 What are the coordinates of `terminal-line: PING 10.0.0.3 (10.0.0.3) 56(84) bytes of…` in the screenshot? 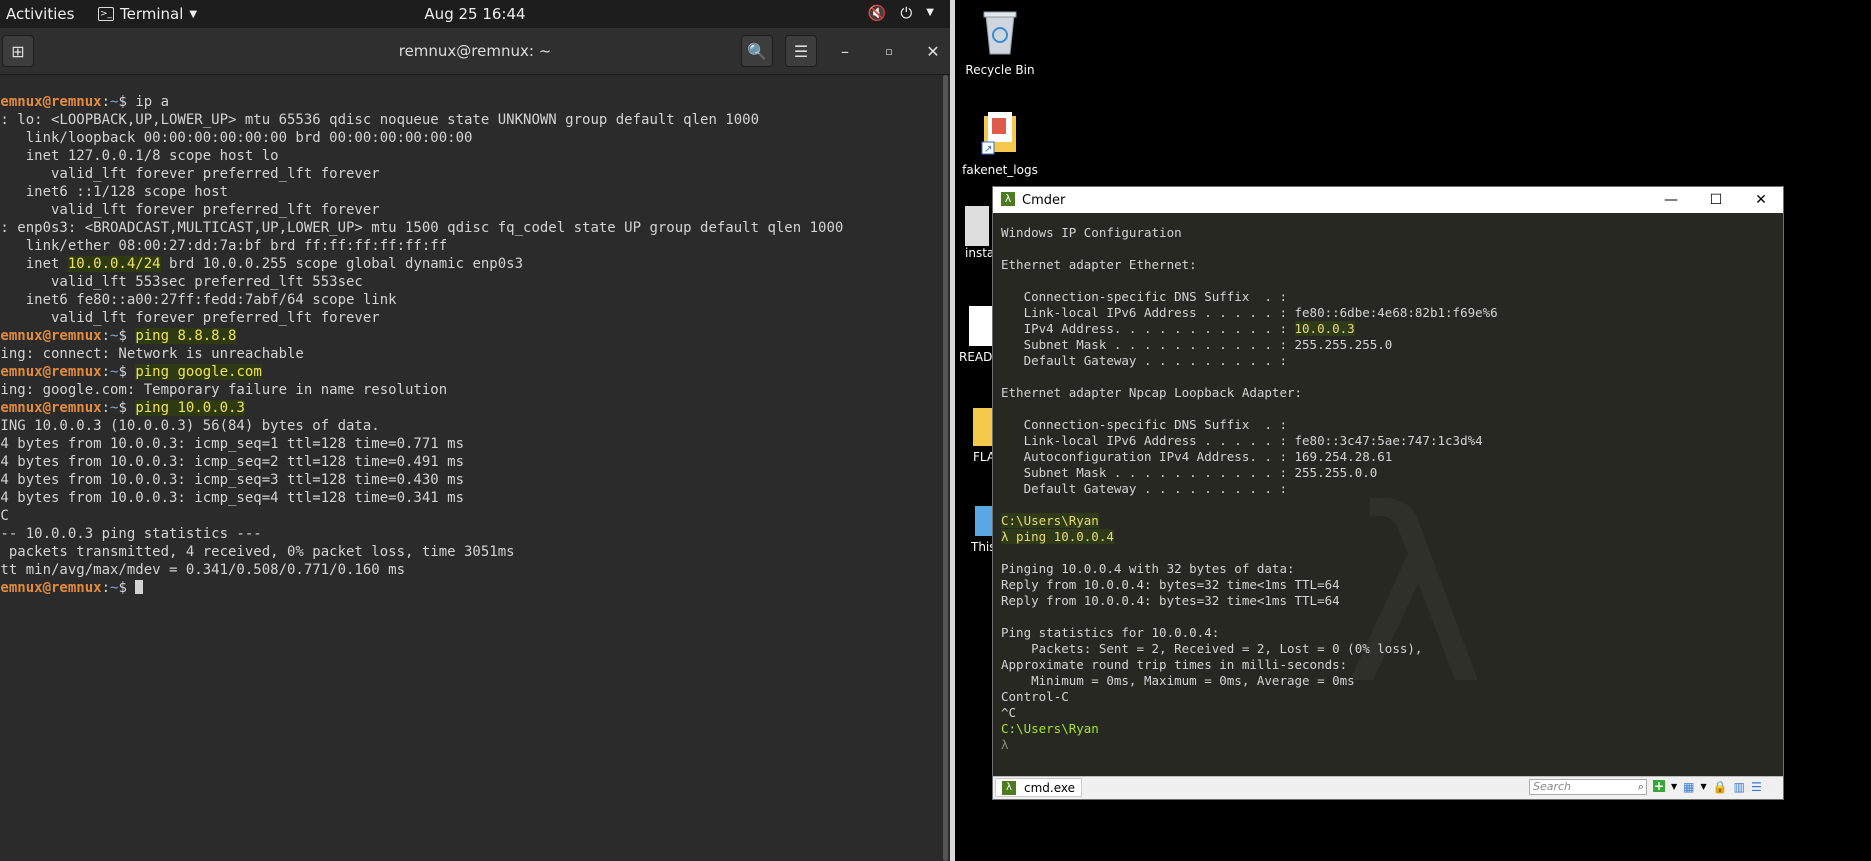 It's located at (190, 426).